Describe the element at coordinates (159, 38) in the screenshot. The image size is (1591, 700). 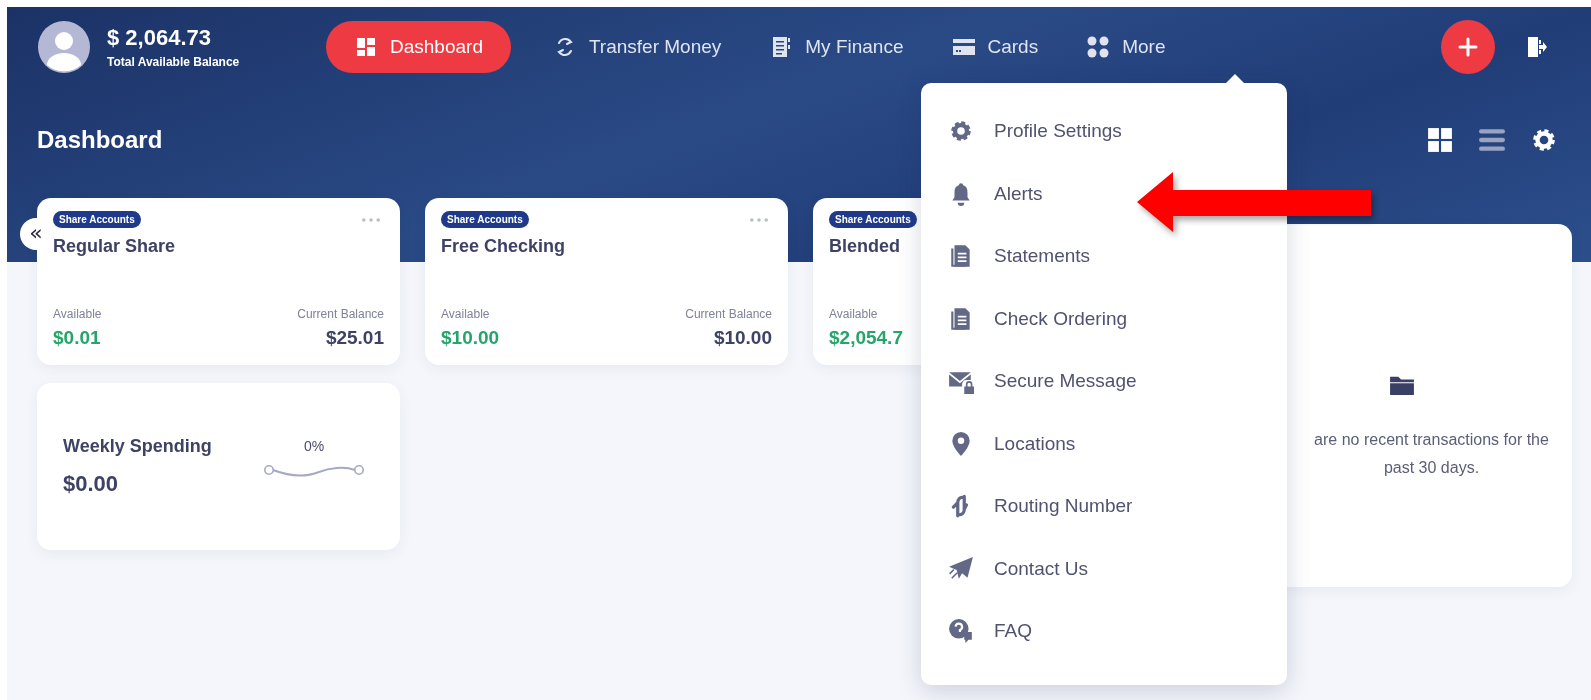
I see `balance-amount: $ 2,064.73` at that location.